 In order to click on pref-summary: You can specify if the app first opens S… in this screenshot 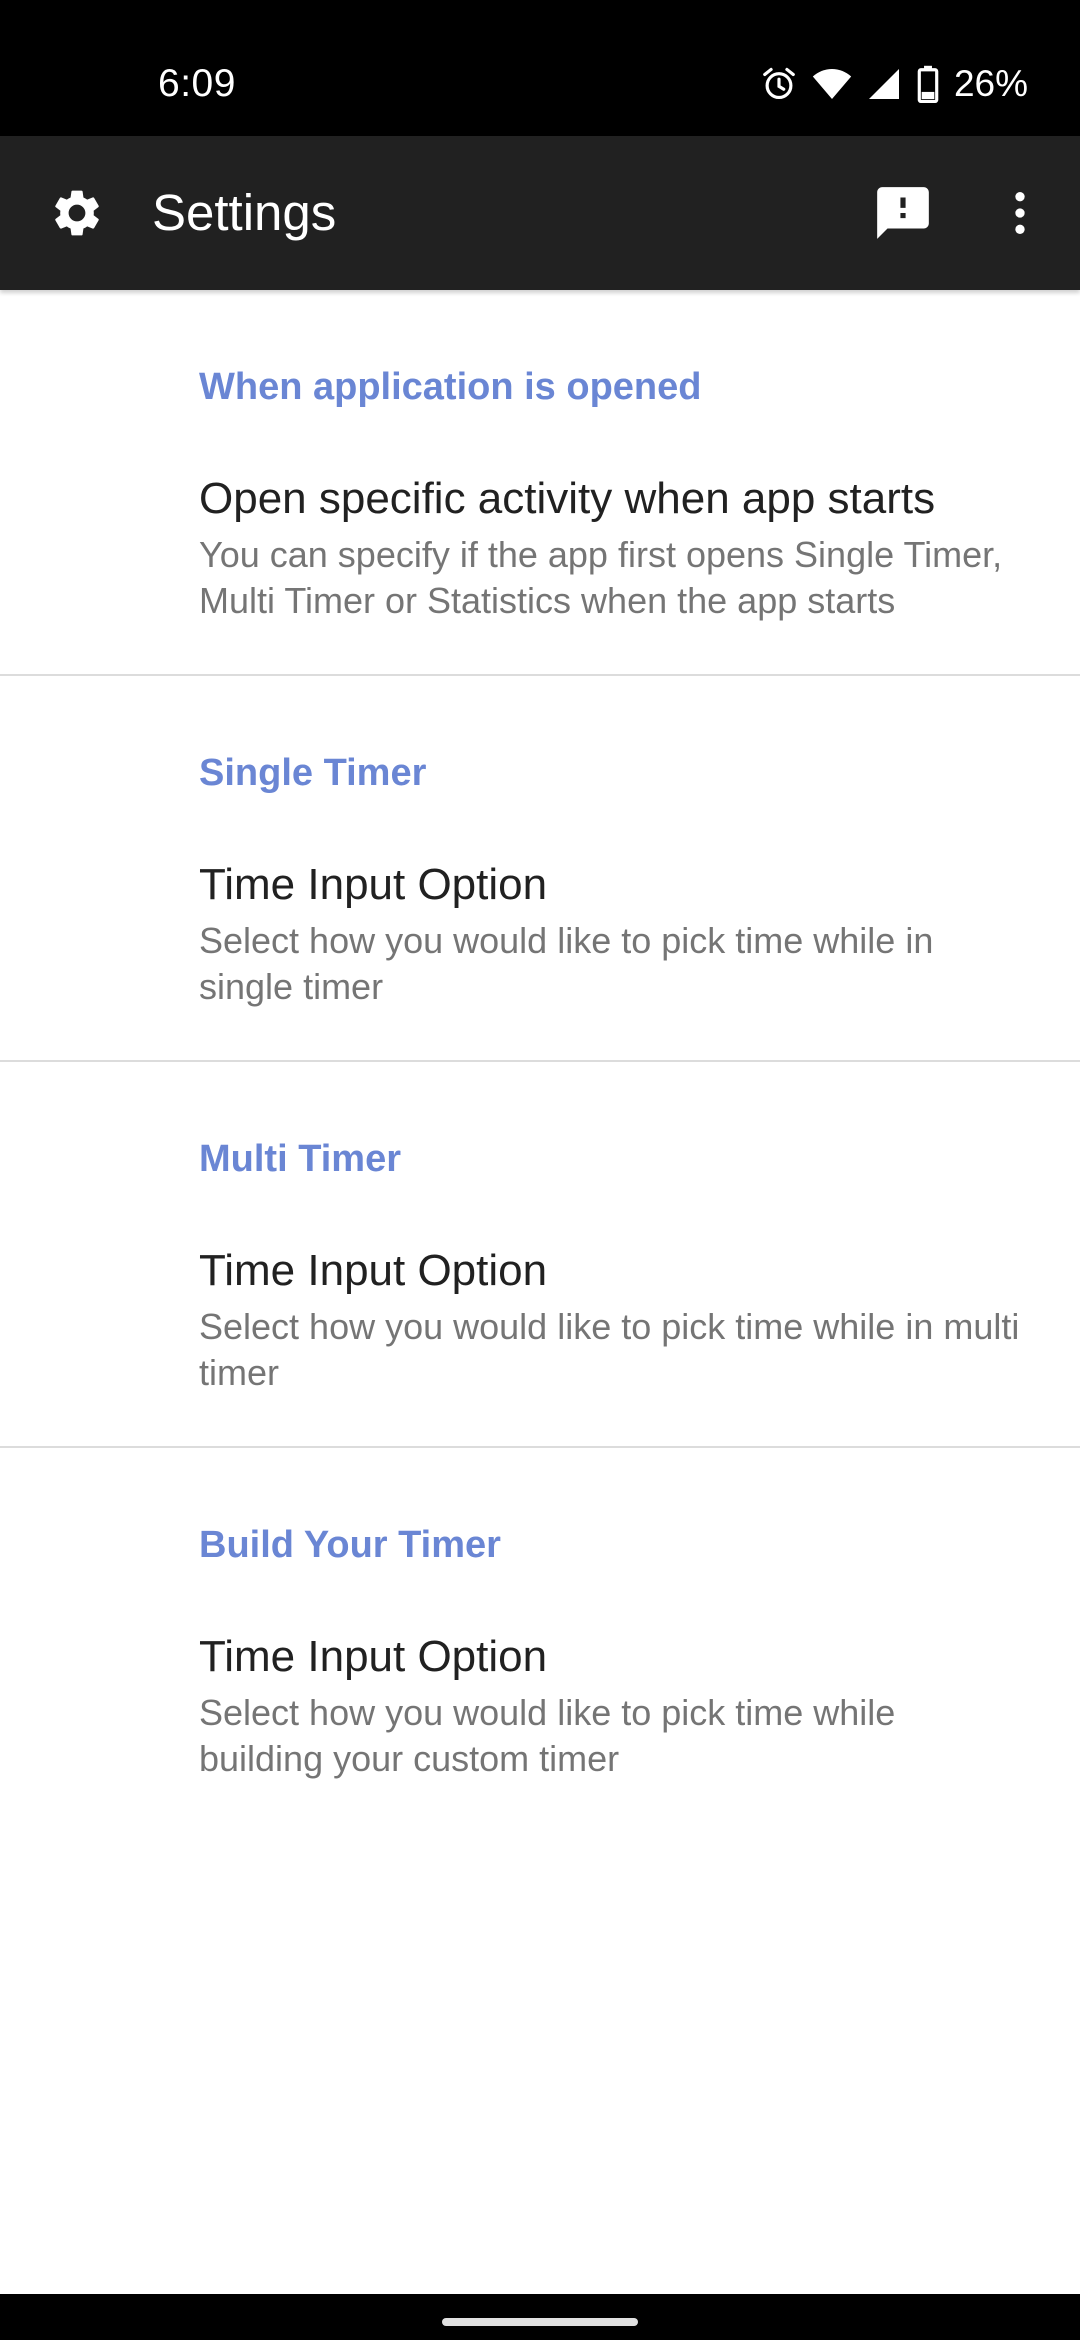, I will do `click(601, 577)`.